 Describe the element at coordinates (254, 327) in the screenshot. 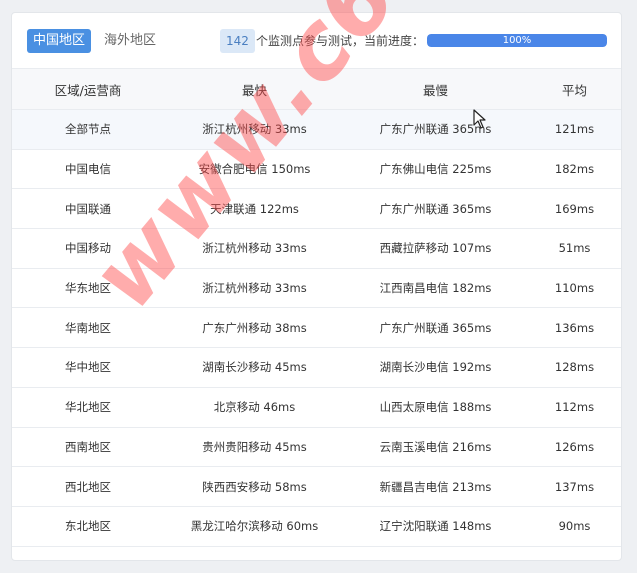

I see `cell-fastest: 广东广州移动 38ms` at that location.